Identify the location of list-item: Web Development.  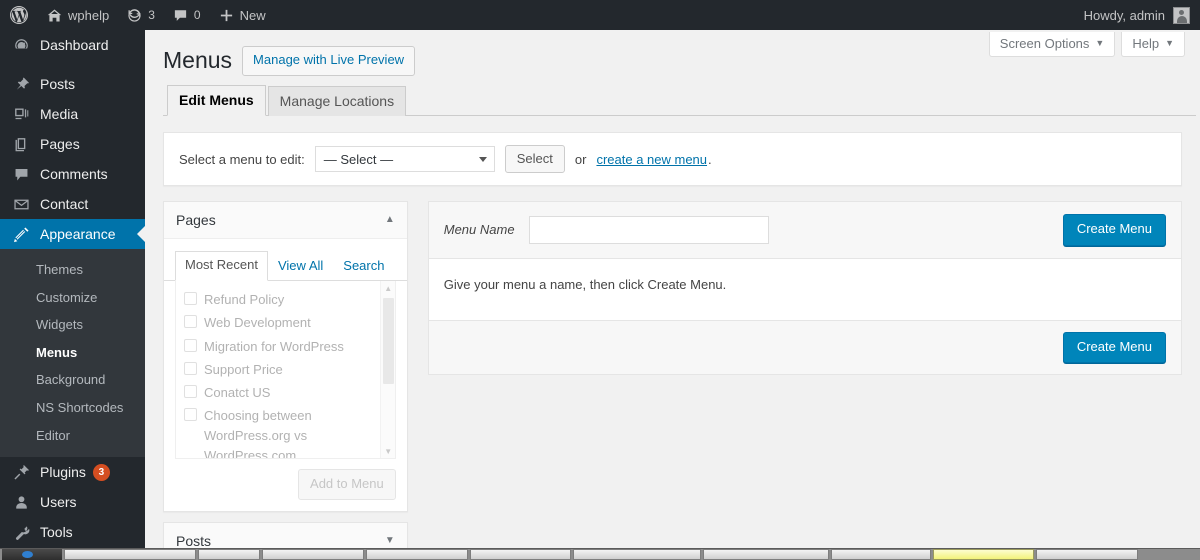
(284, 323).